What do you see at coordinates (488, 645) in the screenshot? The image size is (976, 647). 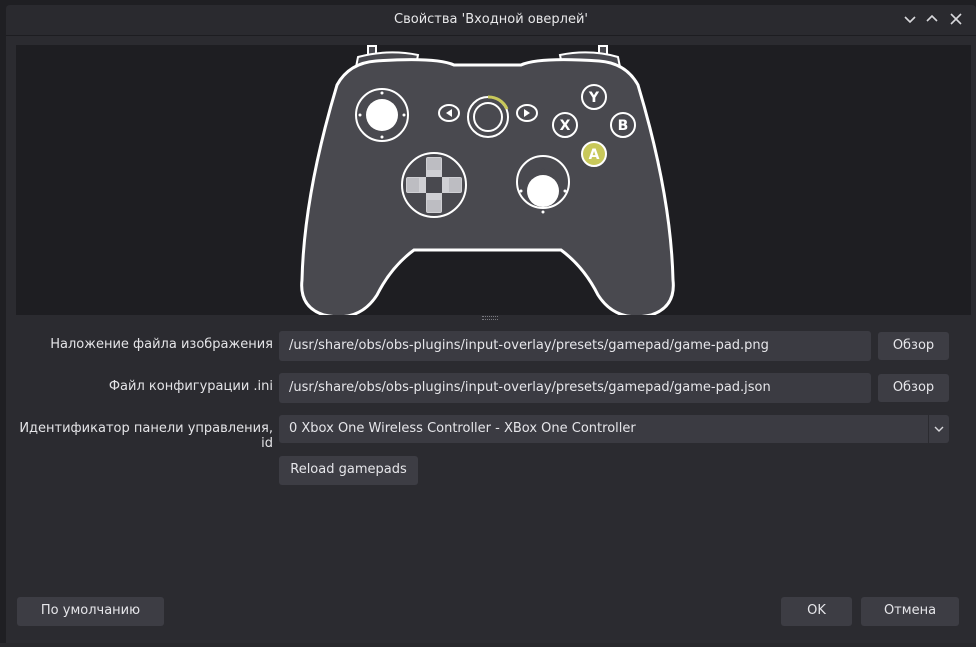 I see `background-window-strip` at bounding box center [488, 645].